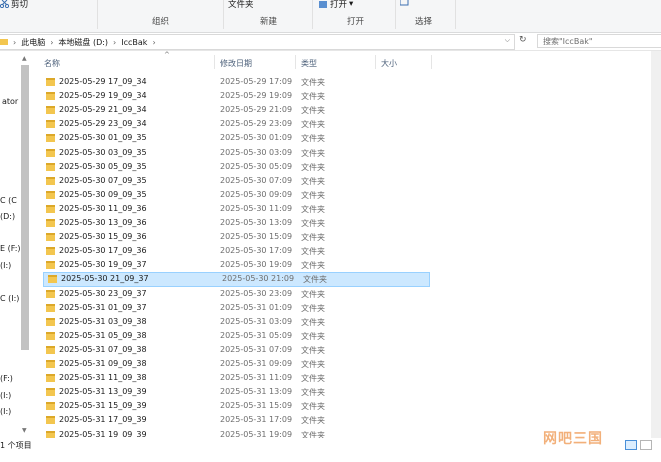  Describe the element at coordinates (14, 5) in the screenshot. I see `cut-button: 剪切` at that location.